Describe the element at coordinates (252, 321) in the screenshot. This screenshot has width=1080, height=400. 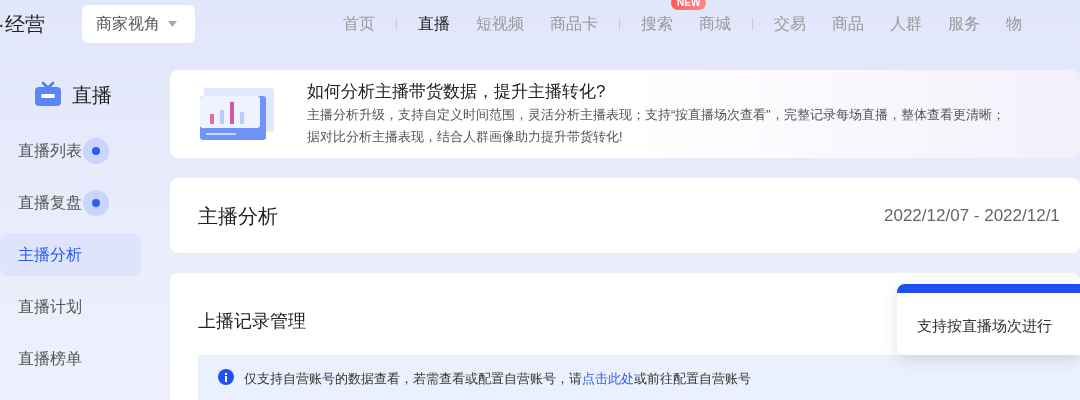
I see `section-title: 上播记录管理` at that location.